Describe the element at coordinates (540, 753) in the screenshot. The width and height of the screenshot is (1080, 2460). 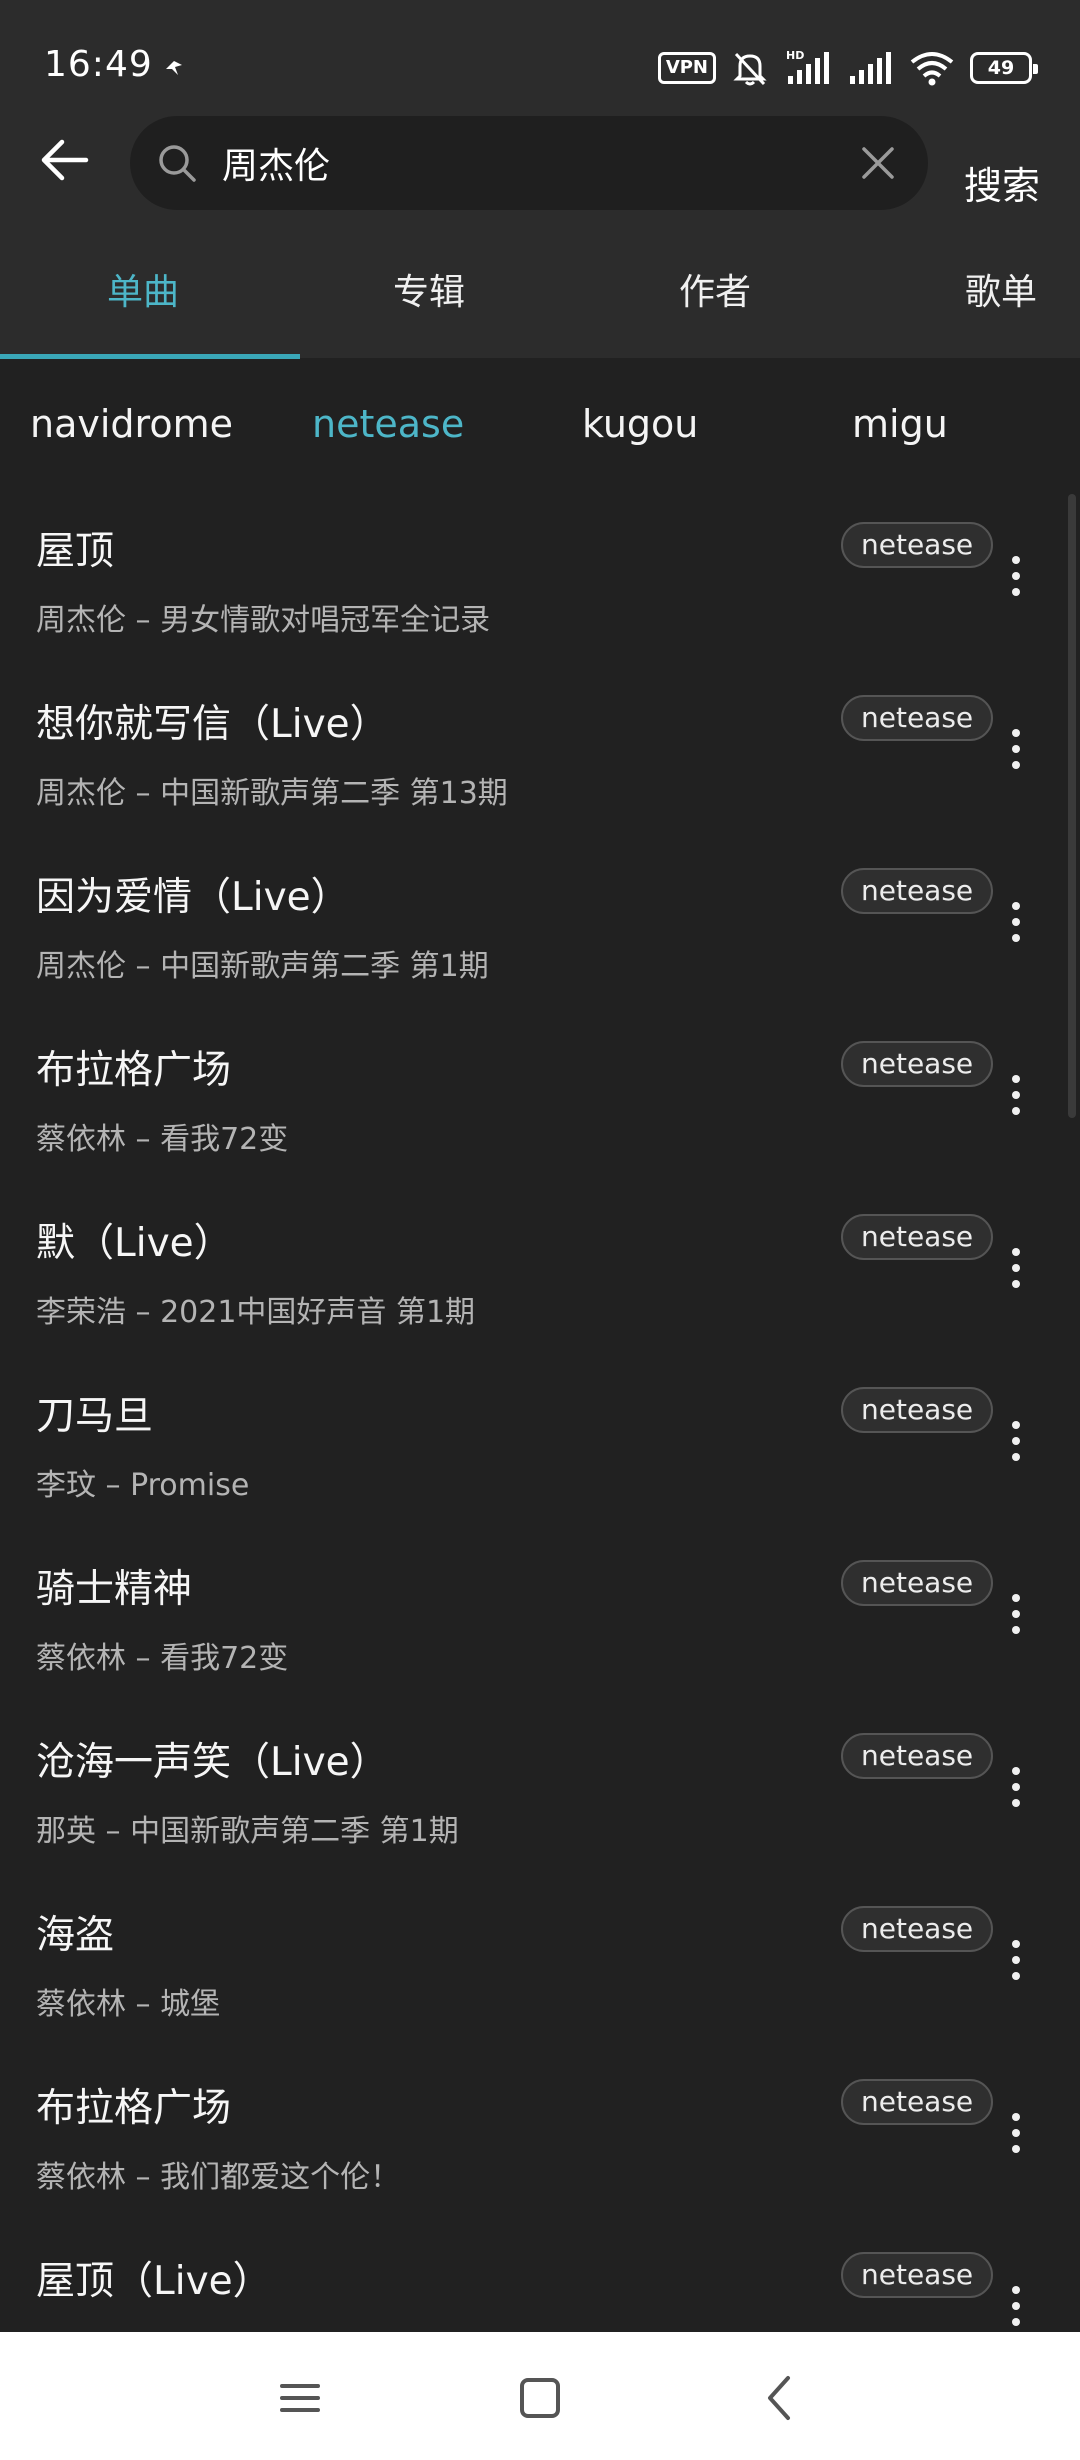
I see `song-row: 想你就写信（Live） 周杰伦 – 中国新歌声第二季 第13期 netease` at that location.